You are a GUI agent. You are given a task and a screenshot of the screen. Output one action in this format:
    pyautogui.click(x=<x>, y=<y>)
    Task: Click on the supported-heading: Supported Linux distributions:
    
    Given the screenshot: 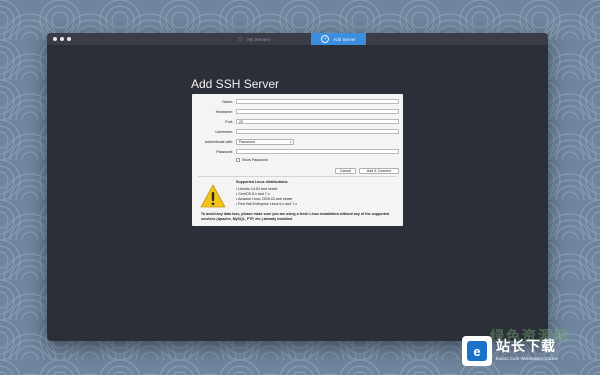 What is the action you would take?
    pyautogui.click(x=262, y=182)
    